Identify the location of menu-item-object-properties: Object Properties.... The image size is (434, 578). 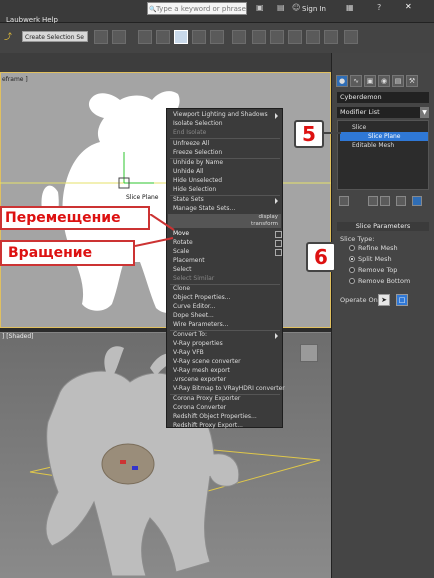
(202, 297).